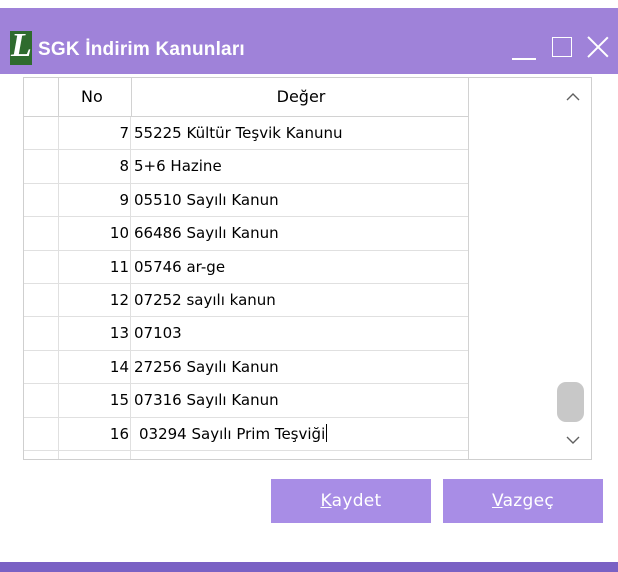  Describe the element at coordinates (246, 334) in the screenshot. I see `table-row: 13 07103` at that location.